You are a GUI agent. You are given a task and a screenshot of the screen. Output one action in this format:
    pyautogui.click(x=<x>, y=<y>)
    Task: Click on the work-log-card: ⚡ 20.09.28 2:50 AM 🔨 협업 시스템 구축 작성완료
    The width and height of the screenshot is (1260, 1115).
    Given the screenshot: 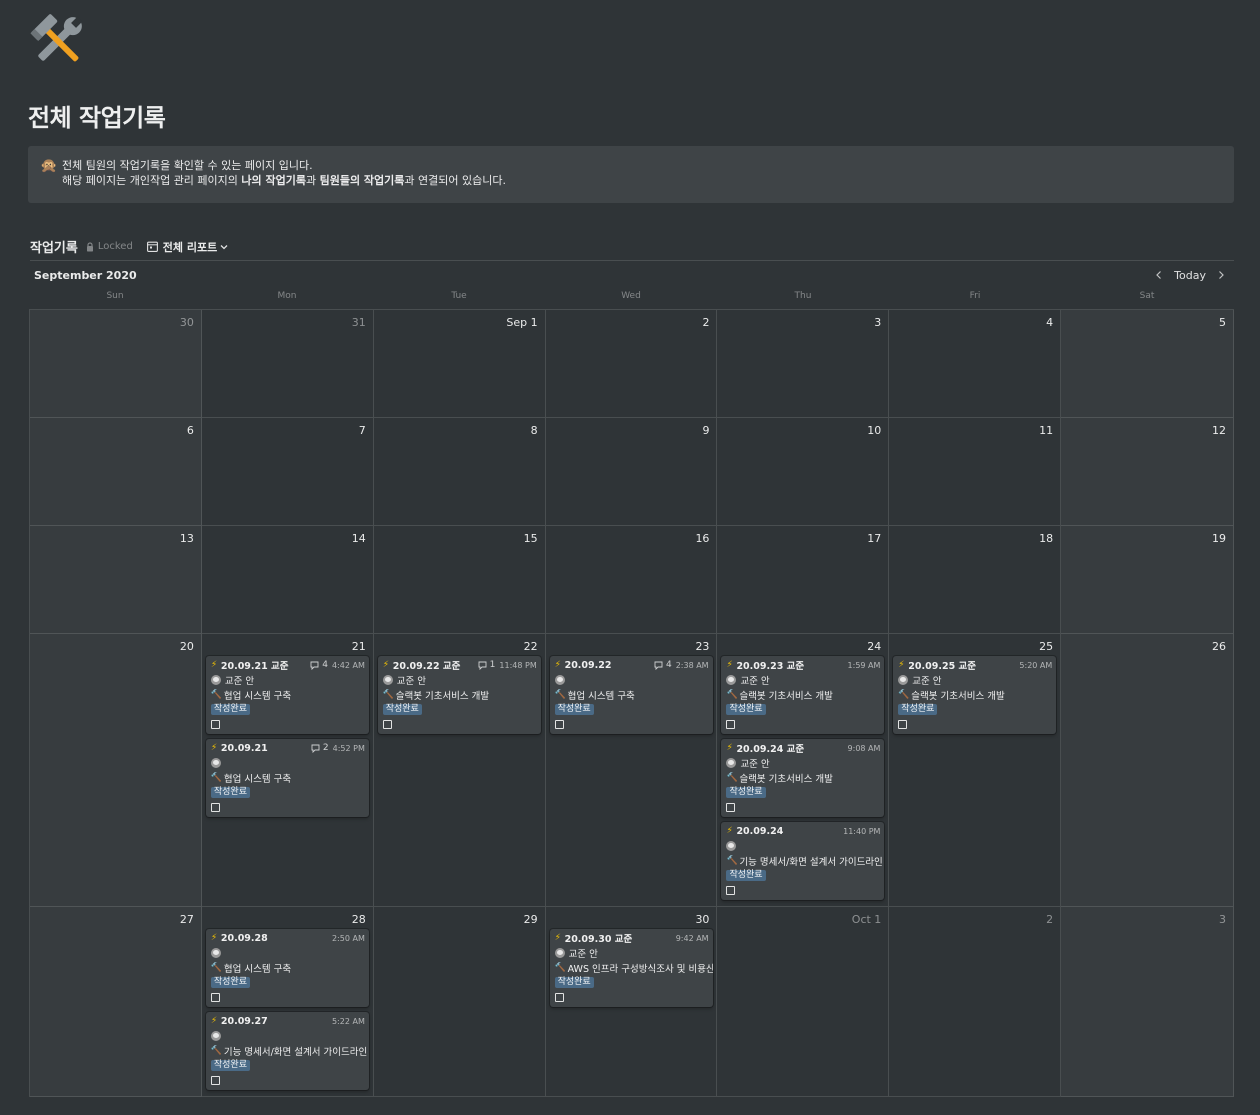 What is the action you would take?
    pyautogui.click(x=287, y=968)
    